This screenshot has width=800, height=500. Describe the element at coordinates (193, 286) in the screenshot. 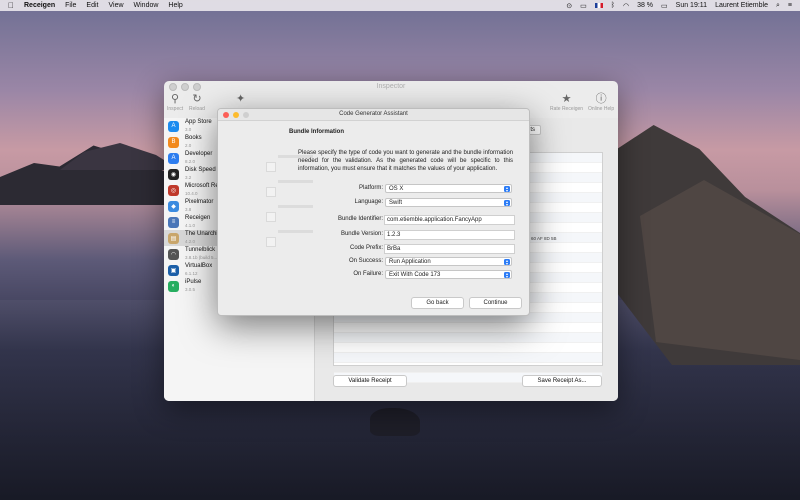

I see `app-text: iPulse 3.0.5` at that location.